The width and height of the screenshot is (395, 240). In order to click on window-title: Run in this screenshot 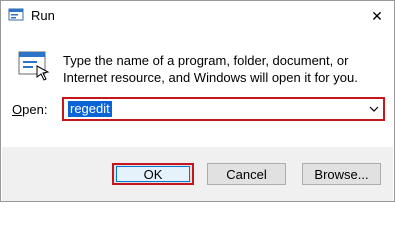, I will do `click(43, 15)`.